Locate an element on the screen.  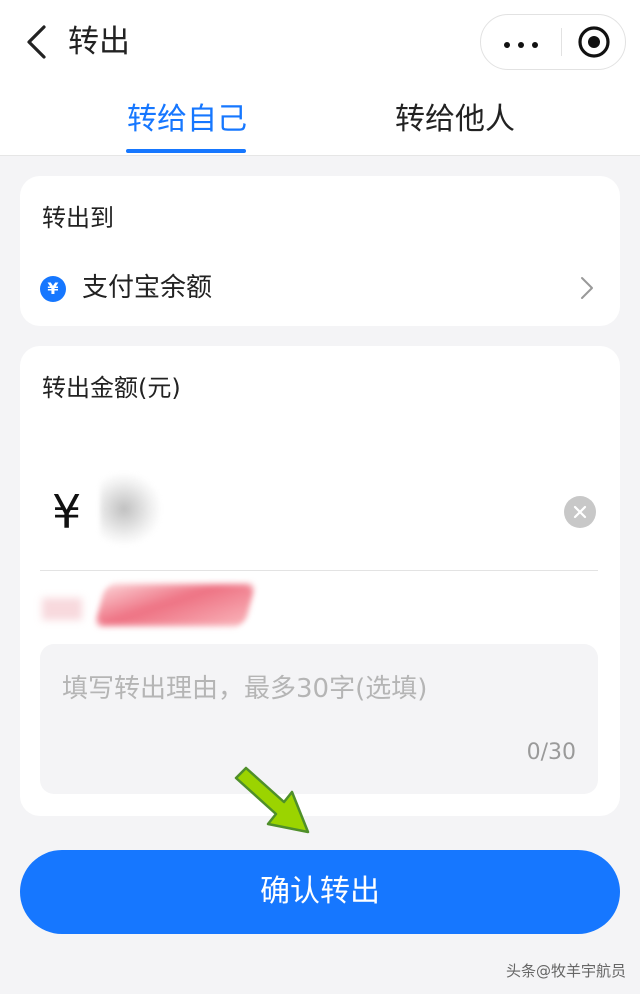
more-button is located at coordinates (521, 42).